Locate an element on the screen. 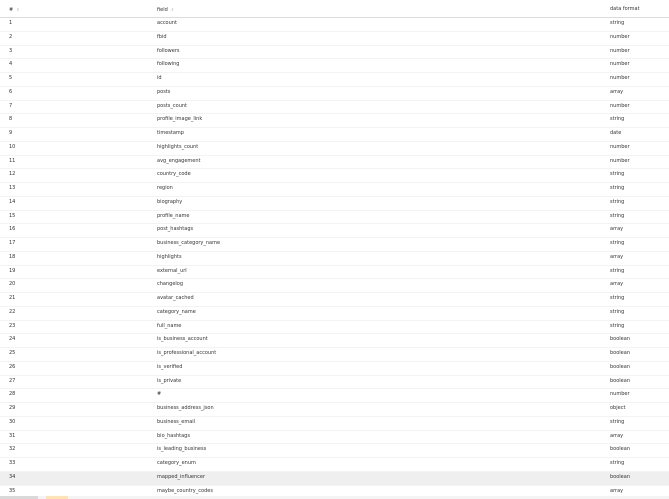 This screenshot has height=499, width=669. row-index-cell: 10 is located at coordinates (12, 146).